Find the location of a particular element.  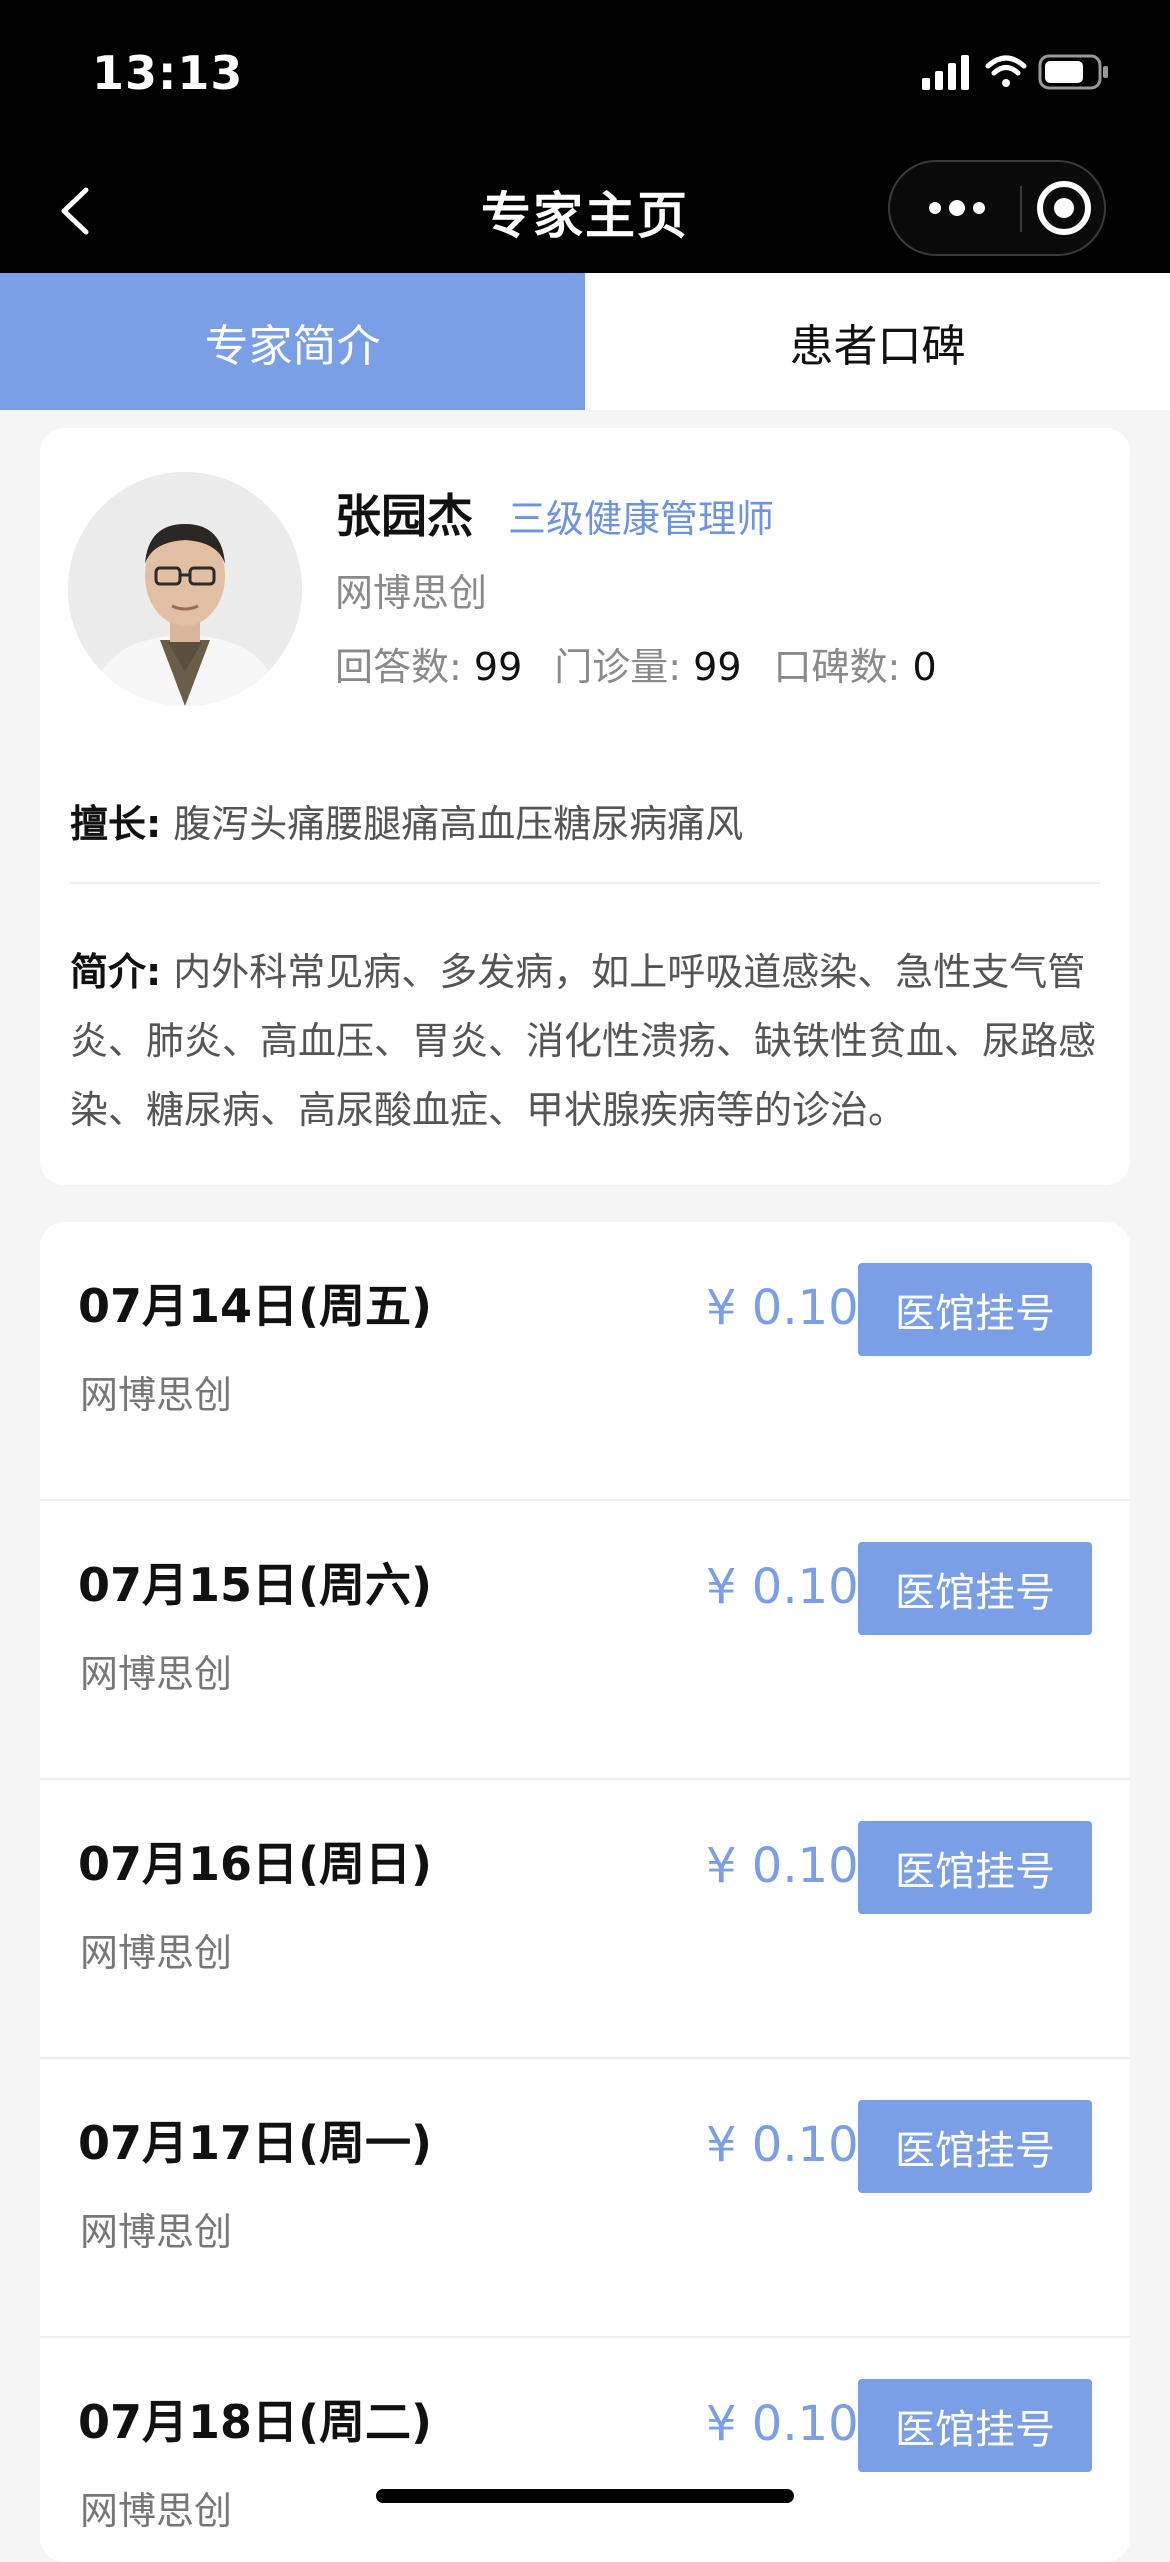

status-icons is located at coordinates (1015, 72).